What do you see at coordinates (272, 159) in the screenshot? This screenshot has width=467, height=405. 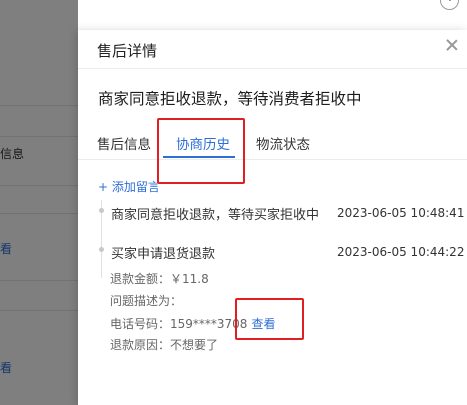 I see `tabs-divider` at bounding box center [272, 159].